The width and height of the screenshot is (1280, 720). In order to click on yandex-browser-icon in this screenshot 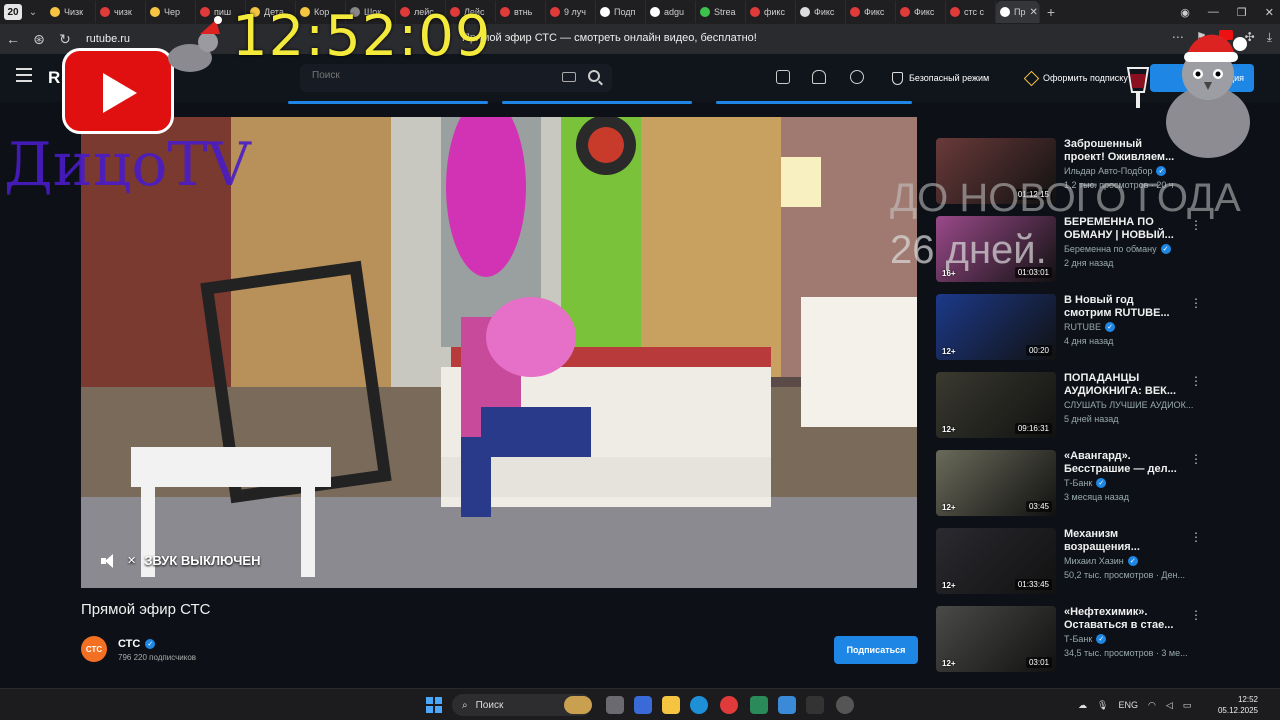, I will do `click(729, 705)`.